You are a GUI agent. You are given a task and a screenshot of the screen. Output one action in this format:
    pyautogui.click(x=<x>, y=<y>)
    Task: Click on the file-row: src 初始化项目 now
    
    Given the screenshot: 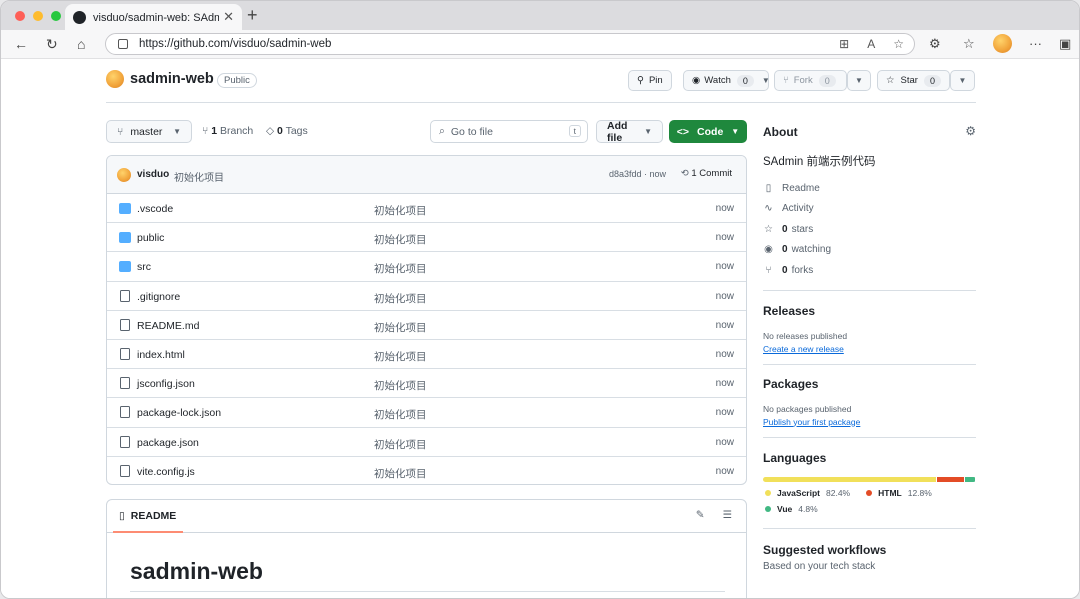 What is the action you would take?
    pyautogui.click(x=426, y=267)
    